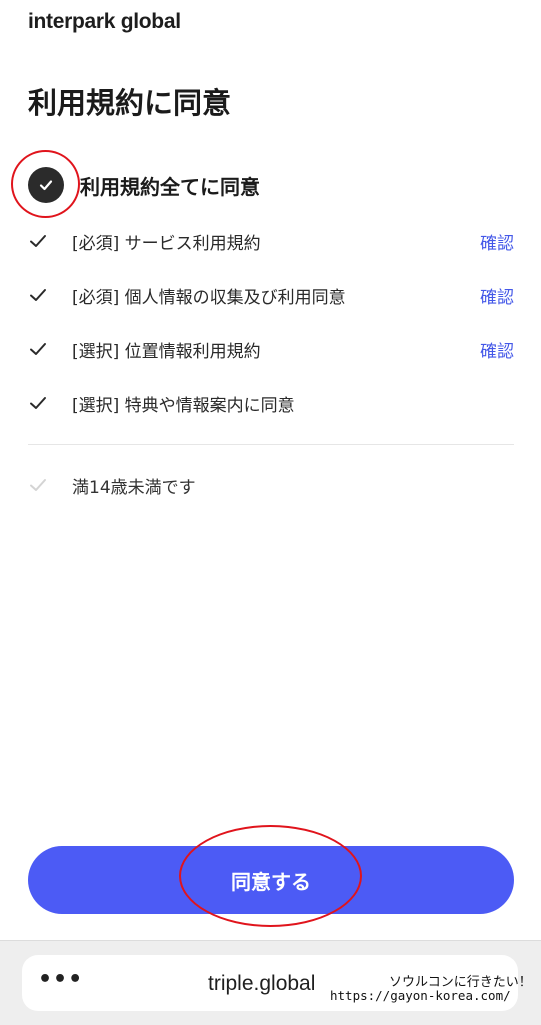  What do you see at coordinates (261, 984) in the screenshot?
I see `url-text: triple.global` at bounding box center [261, 984].